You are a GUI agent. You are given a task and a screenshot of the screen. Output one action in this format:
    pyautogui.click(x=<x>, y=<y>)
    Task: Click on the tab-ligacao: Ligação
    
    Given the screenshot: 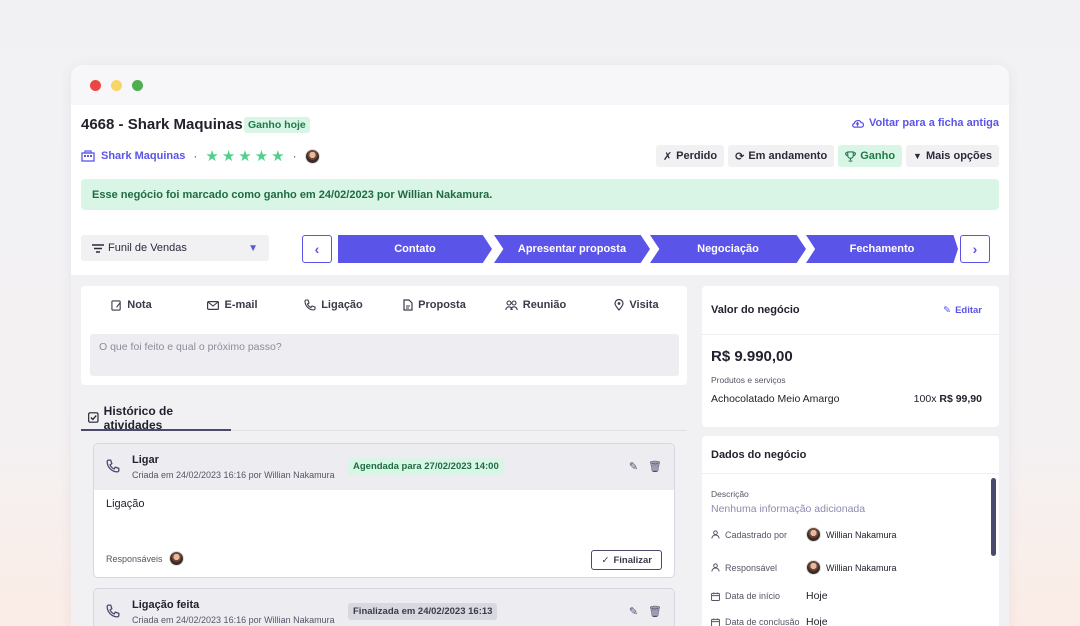 What is the action you would take?
    pyautogui.click(x=333, y=305)
    